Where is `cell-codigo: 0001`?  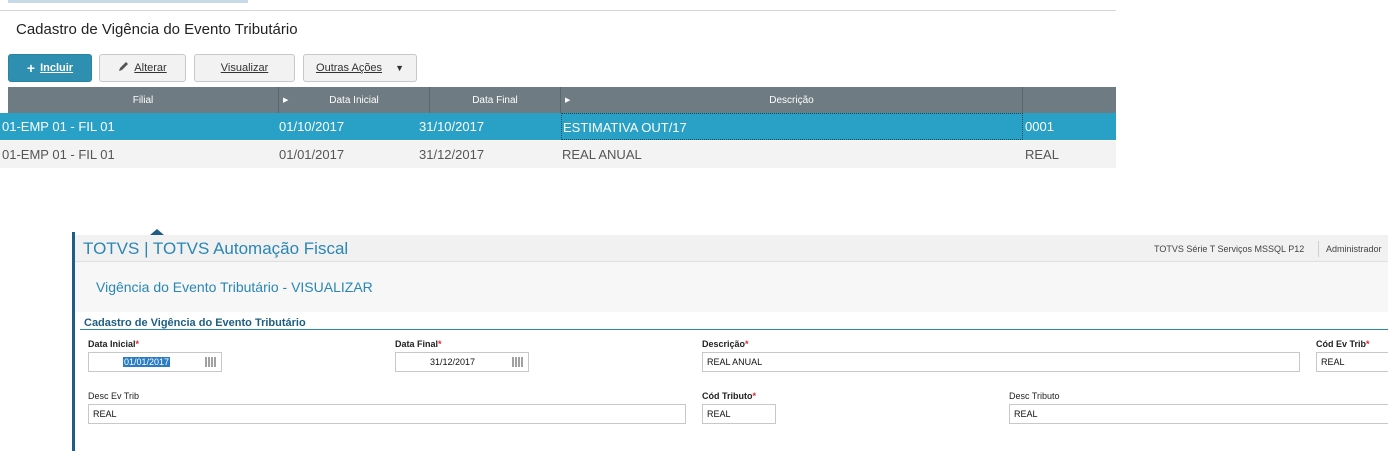 cell-codigo: 0001 is located at coordinates (1039, 126).